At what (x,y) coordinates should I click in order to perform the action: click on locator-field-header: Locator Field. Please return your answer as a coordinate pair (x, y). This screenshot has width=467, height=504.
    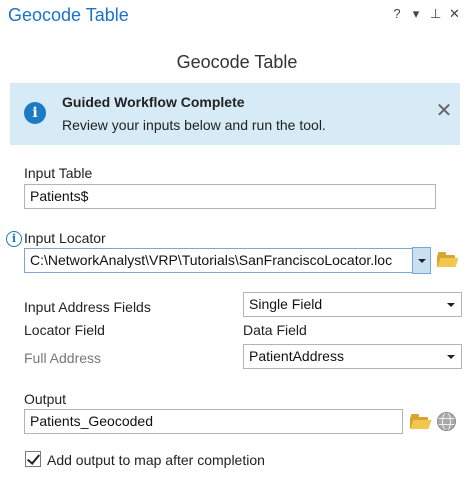
    Looking at the image, I should click on (64, 330).